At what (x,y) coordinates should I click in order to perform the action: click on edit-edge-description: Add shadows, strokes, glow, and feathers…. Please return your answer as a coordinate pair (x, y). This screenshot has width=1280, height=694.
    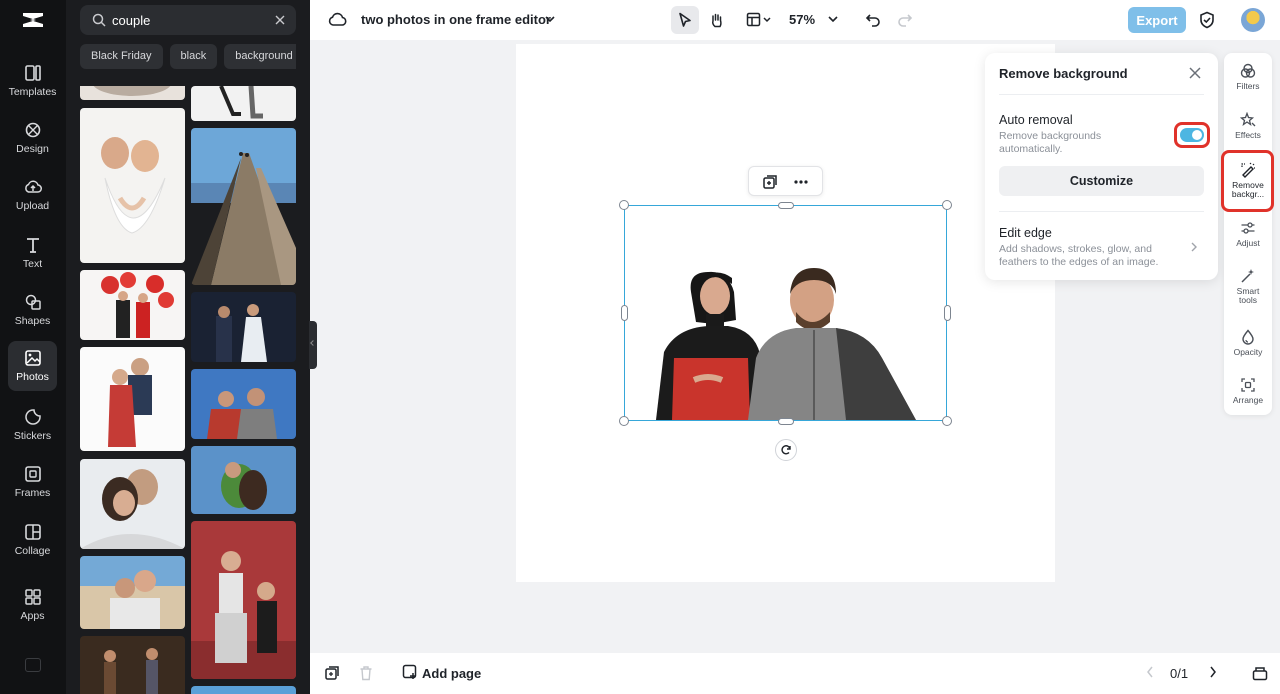
    Looking at the image, I should click on (1089, 255).